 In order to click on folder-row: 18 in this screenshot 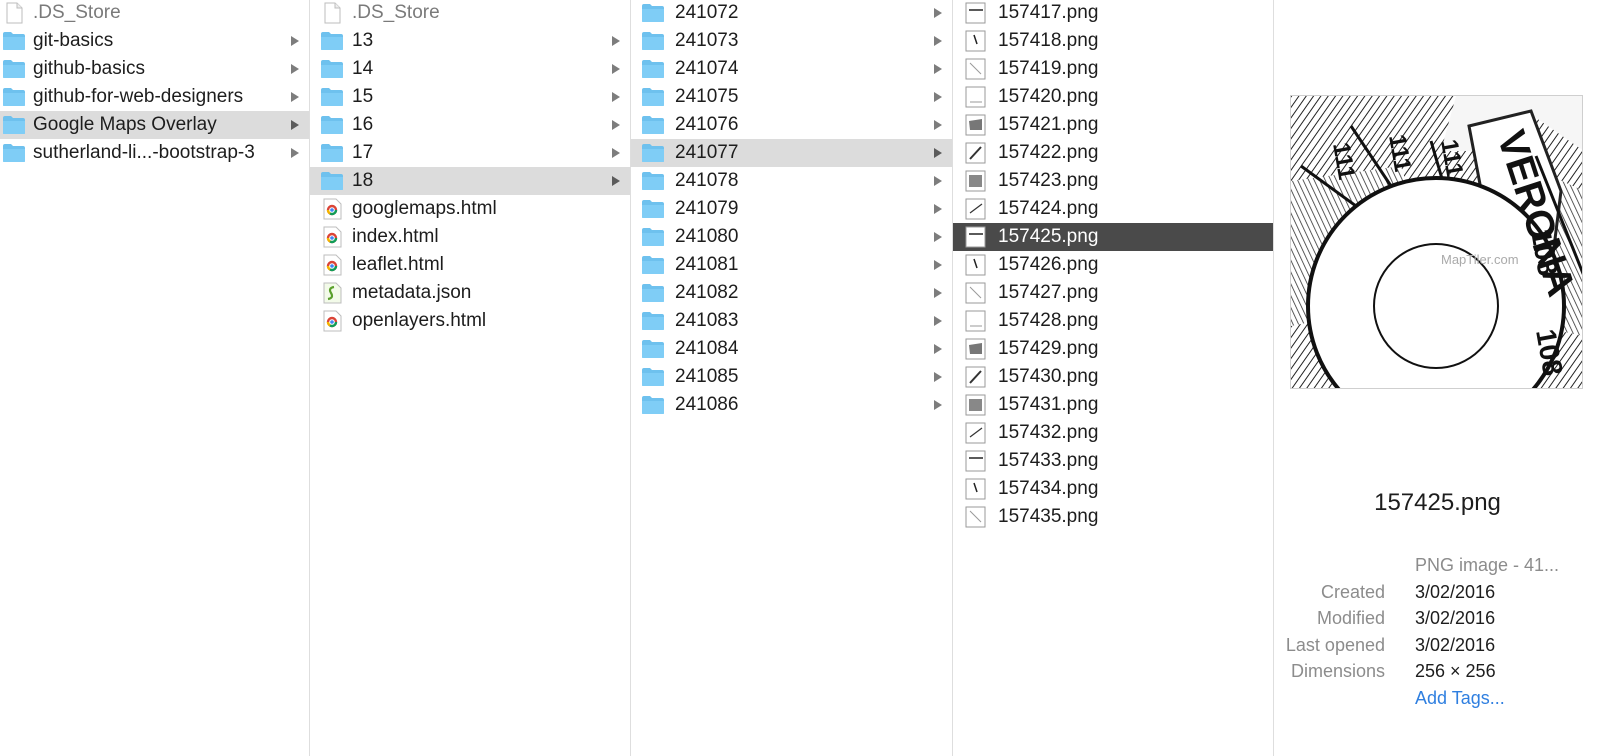, I will do `click(470, 181)`.